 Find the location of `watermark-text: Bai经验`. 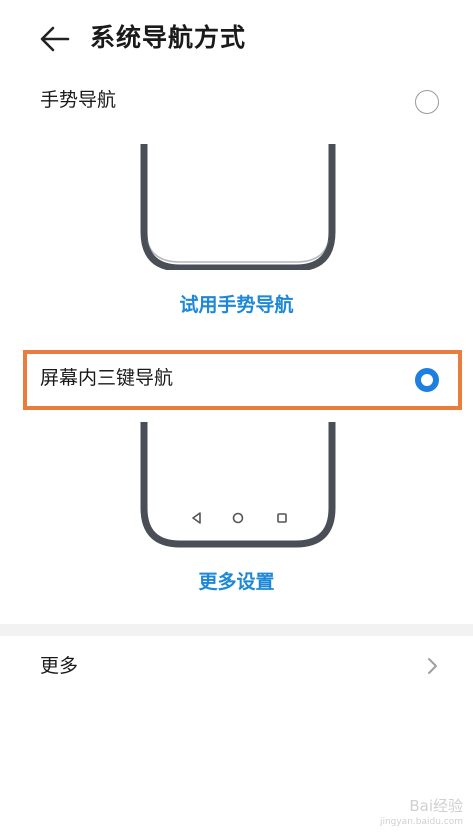

watermark-text: Bai经验 is located at coordinates (436, 806).